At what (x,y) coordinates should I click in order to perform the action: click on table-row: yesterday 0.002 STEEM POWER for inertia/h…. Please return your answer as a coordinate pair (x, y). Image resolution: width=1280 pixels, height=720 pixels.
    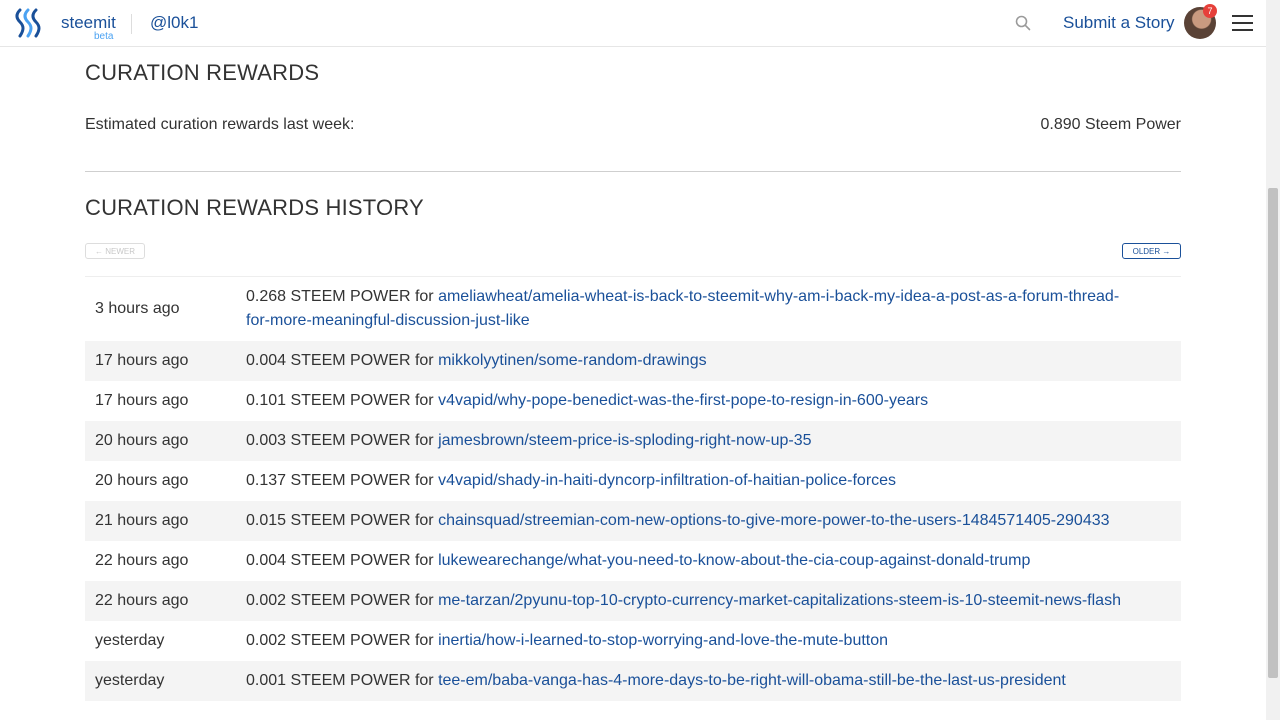
    Looking at the image, I should click on (633, 641).